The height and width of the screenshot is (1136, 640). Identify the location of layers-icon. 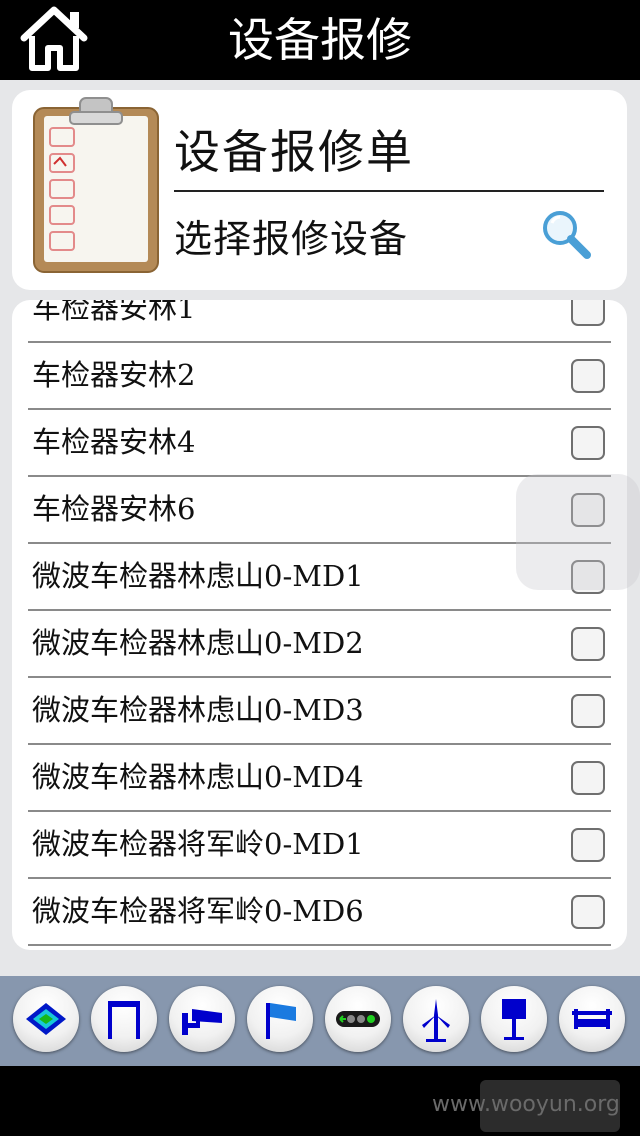
(46, 1019).